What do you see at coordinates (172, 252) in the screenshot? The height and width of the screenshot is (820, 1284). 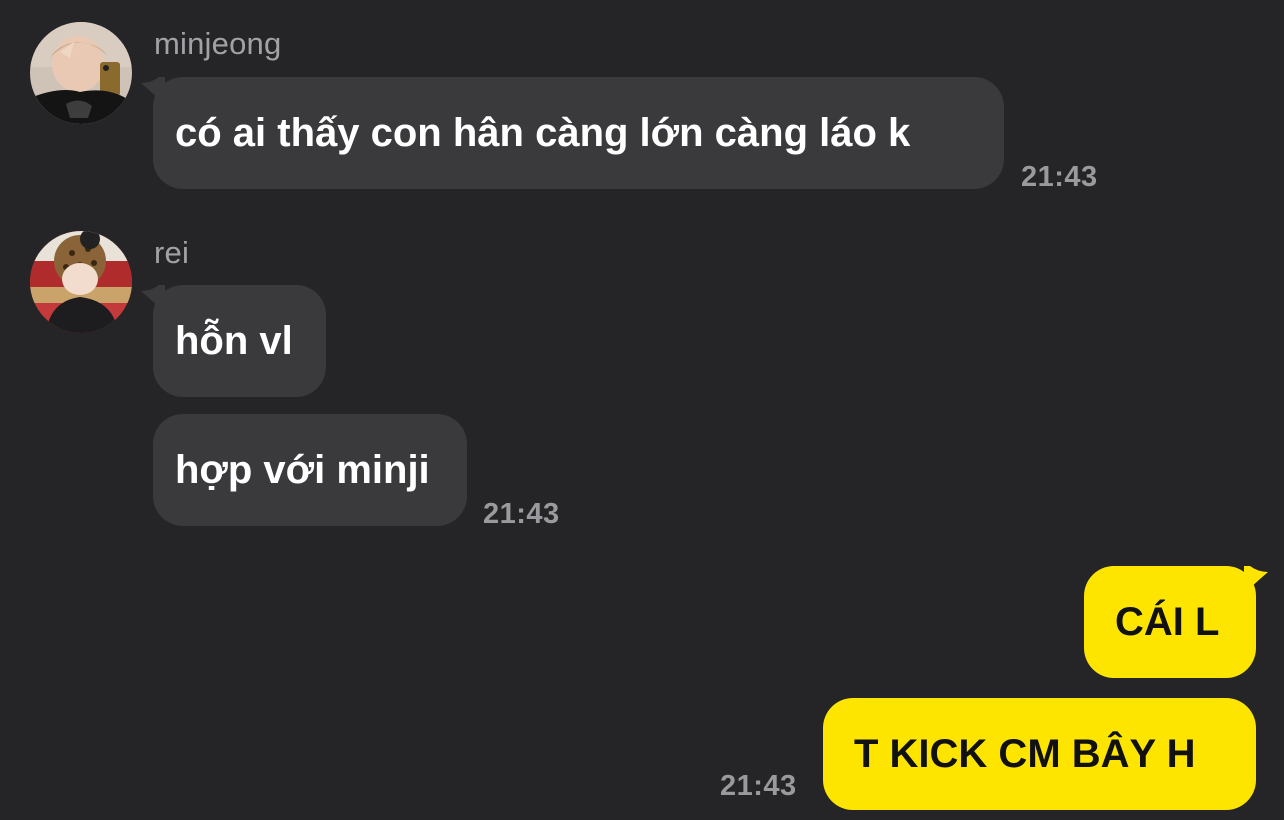 I see `sender-name: rei` at bounding box center [172, 252].